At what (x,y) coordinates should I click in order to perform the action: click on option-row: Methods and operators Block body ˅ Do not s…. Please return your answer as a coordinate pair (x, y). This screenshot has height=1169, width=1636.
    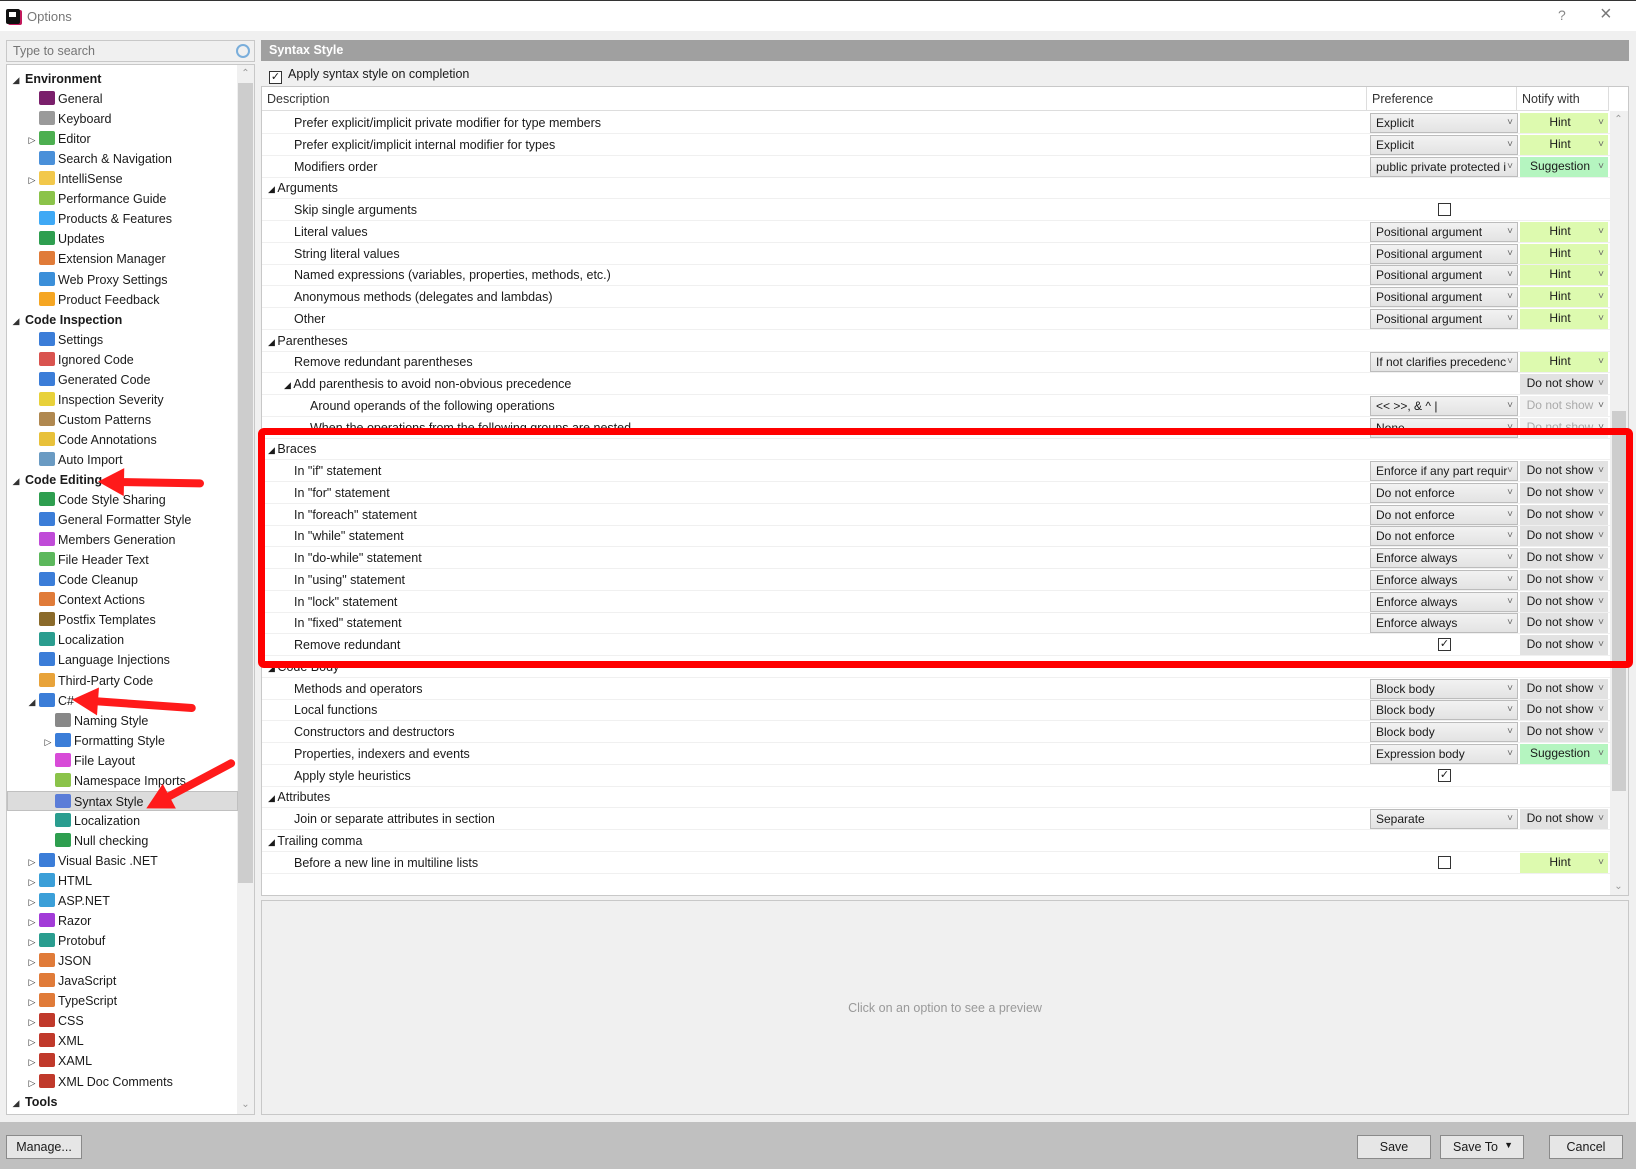
    Looking at the image, I should click on (936, 689).